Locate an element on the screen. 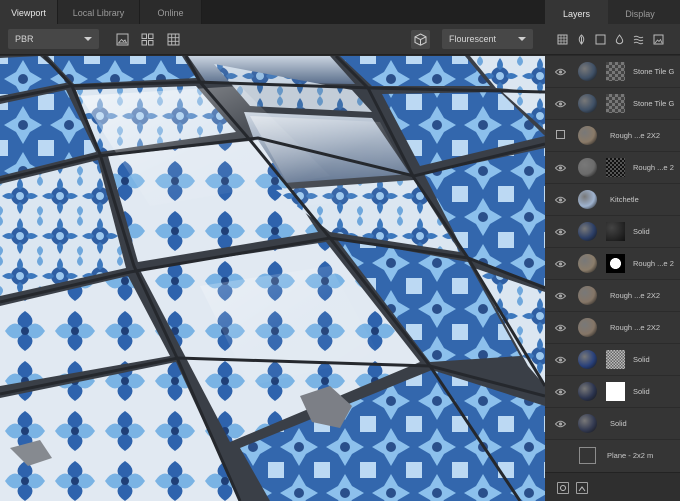 Image resolution: width=680 pixels, height=501 pixels. add-solid-layer-button is located at coordinates (600, 39).